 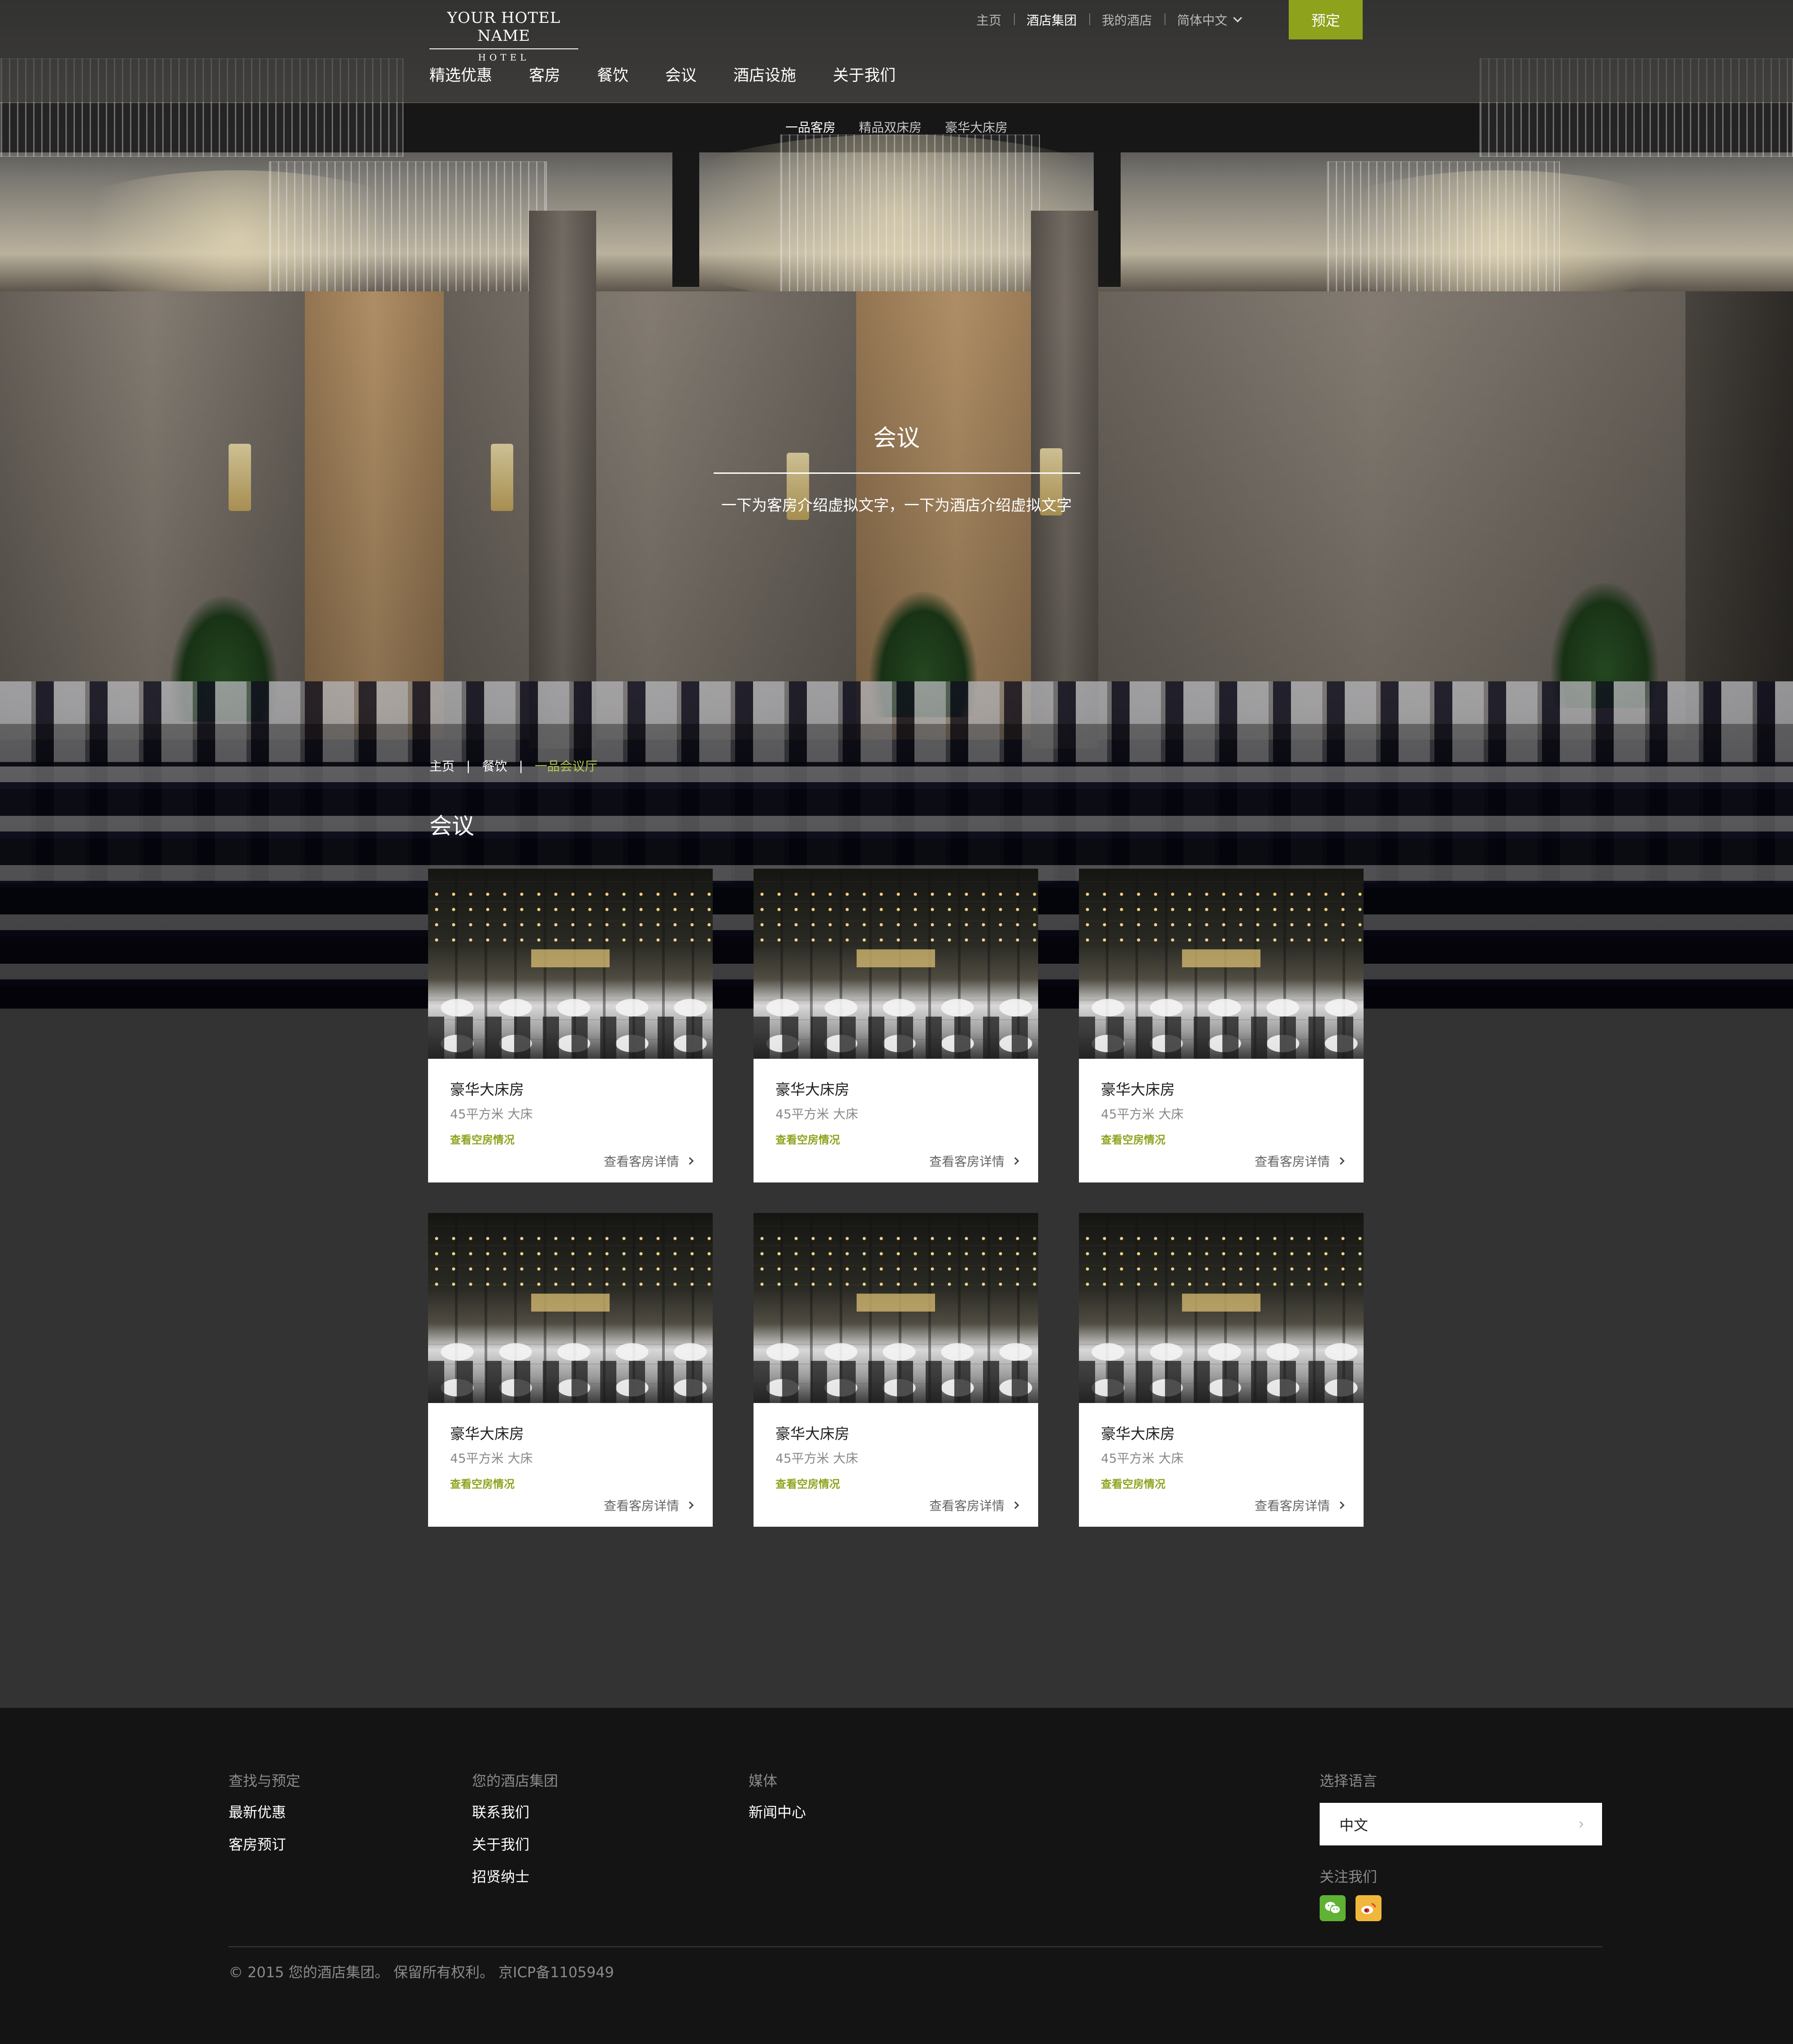 I want to click on main-nav: 精选优惠 客房 餐饮 会议 酒店设施 关于我们, so click(x=680, y=74).